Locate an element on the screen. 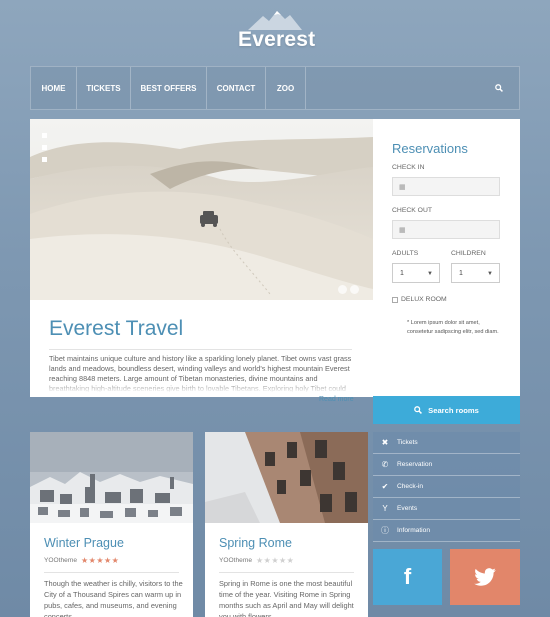  info-icon: ⓘ is located at coordinates (385, 530).